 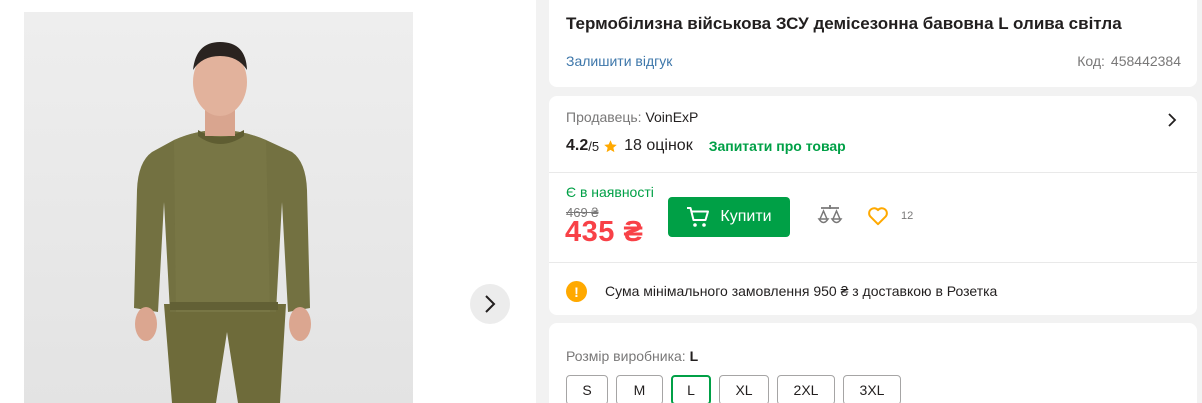 I want to click on size-option-xl: XL, so click(x=744, y=389).